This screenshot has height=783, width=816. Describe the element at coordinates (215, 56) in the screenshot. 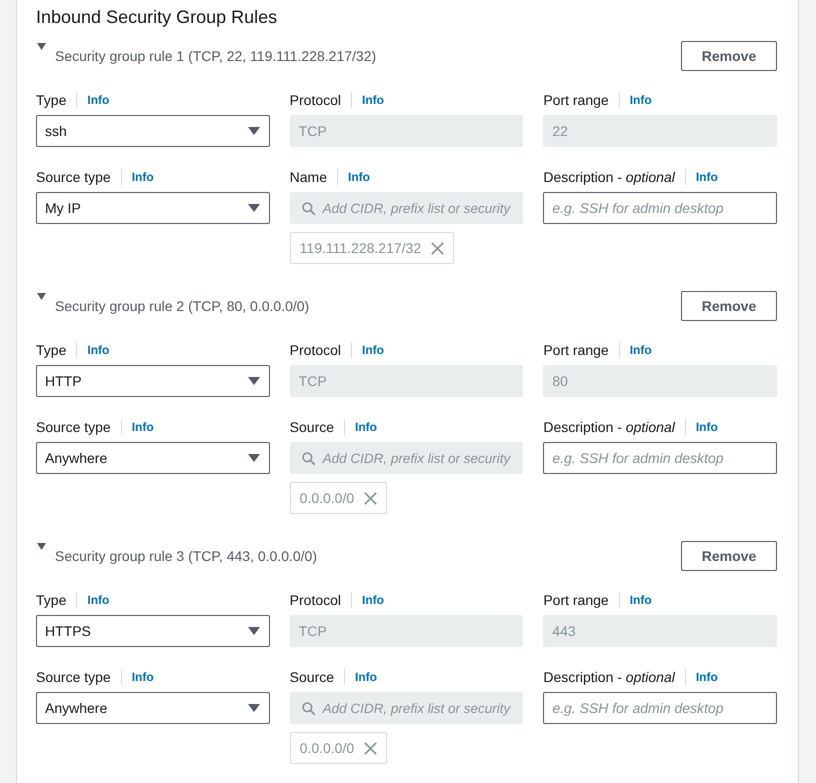

I see `rule-title: Security group rule 1 (TCP, 22, 119.111.228.217/32)` at that location.